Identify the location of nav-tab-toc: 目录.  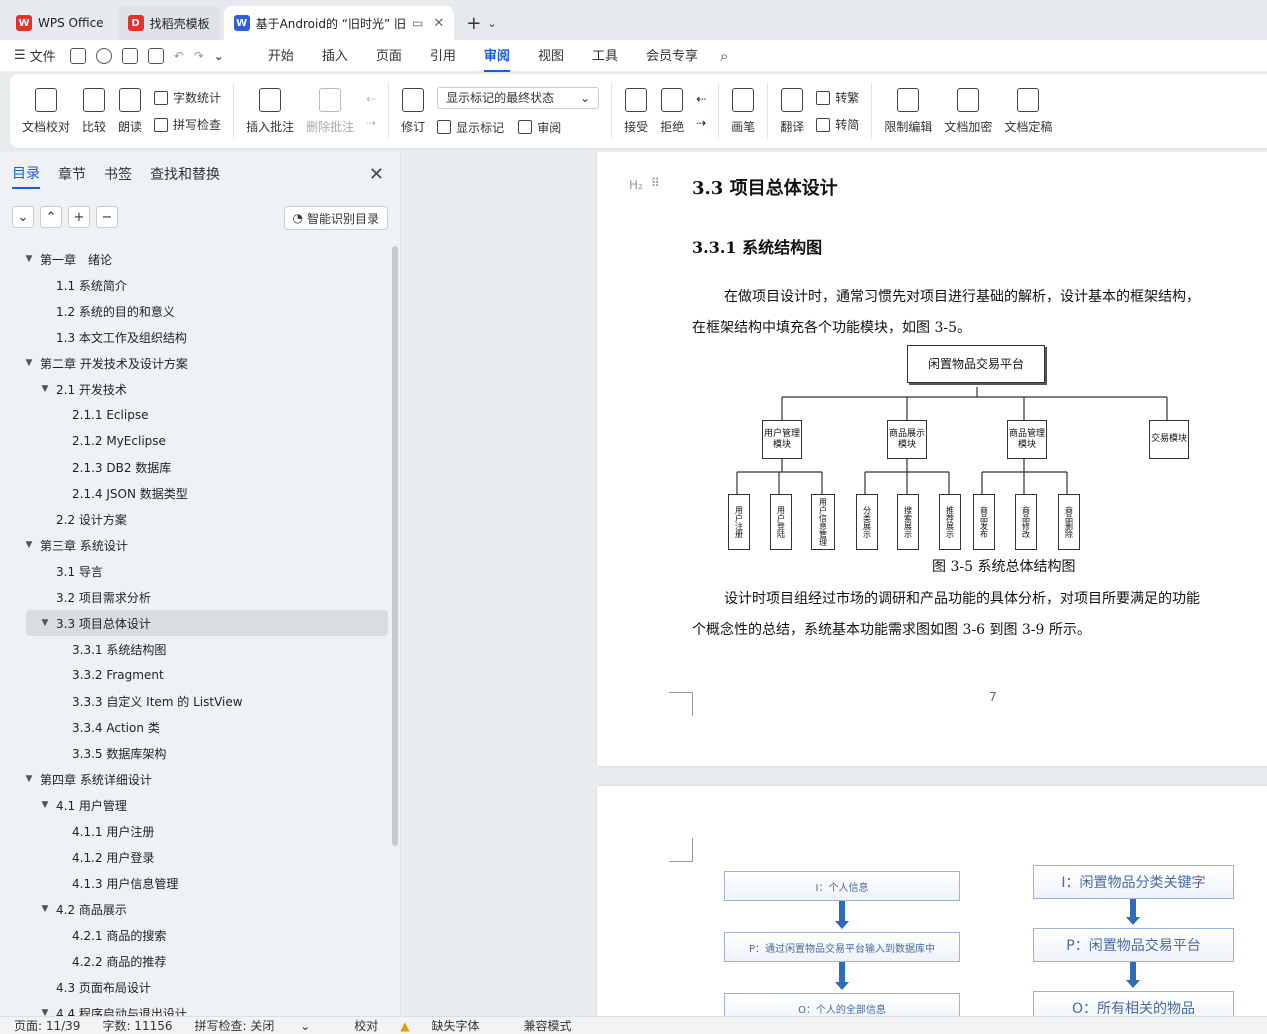
(26, 174).